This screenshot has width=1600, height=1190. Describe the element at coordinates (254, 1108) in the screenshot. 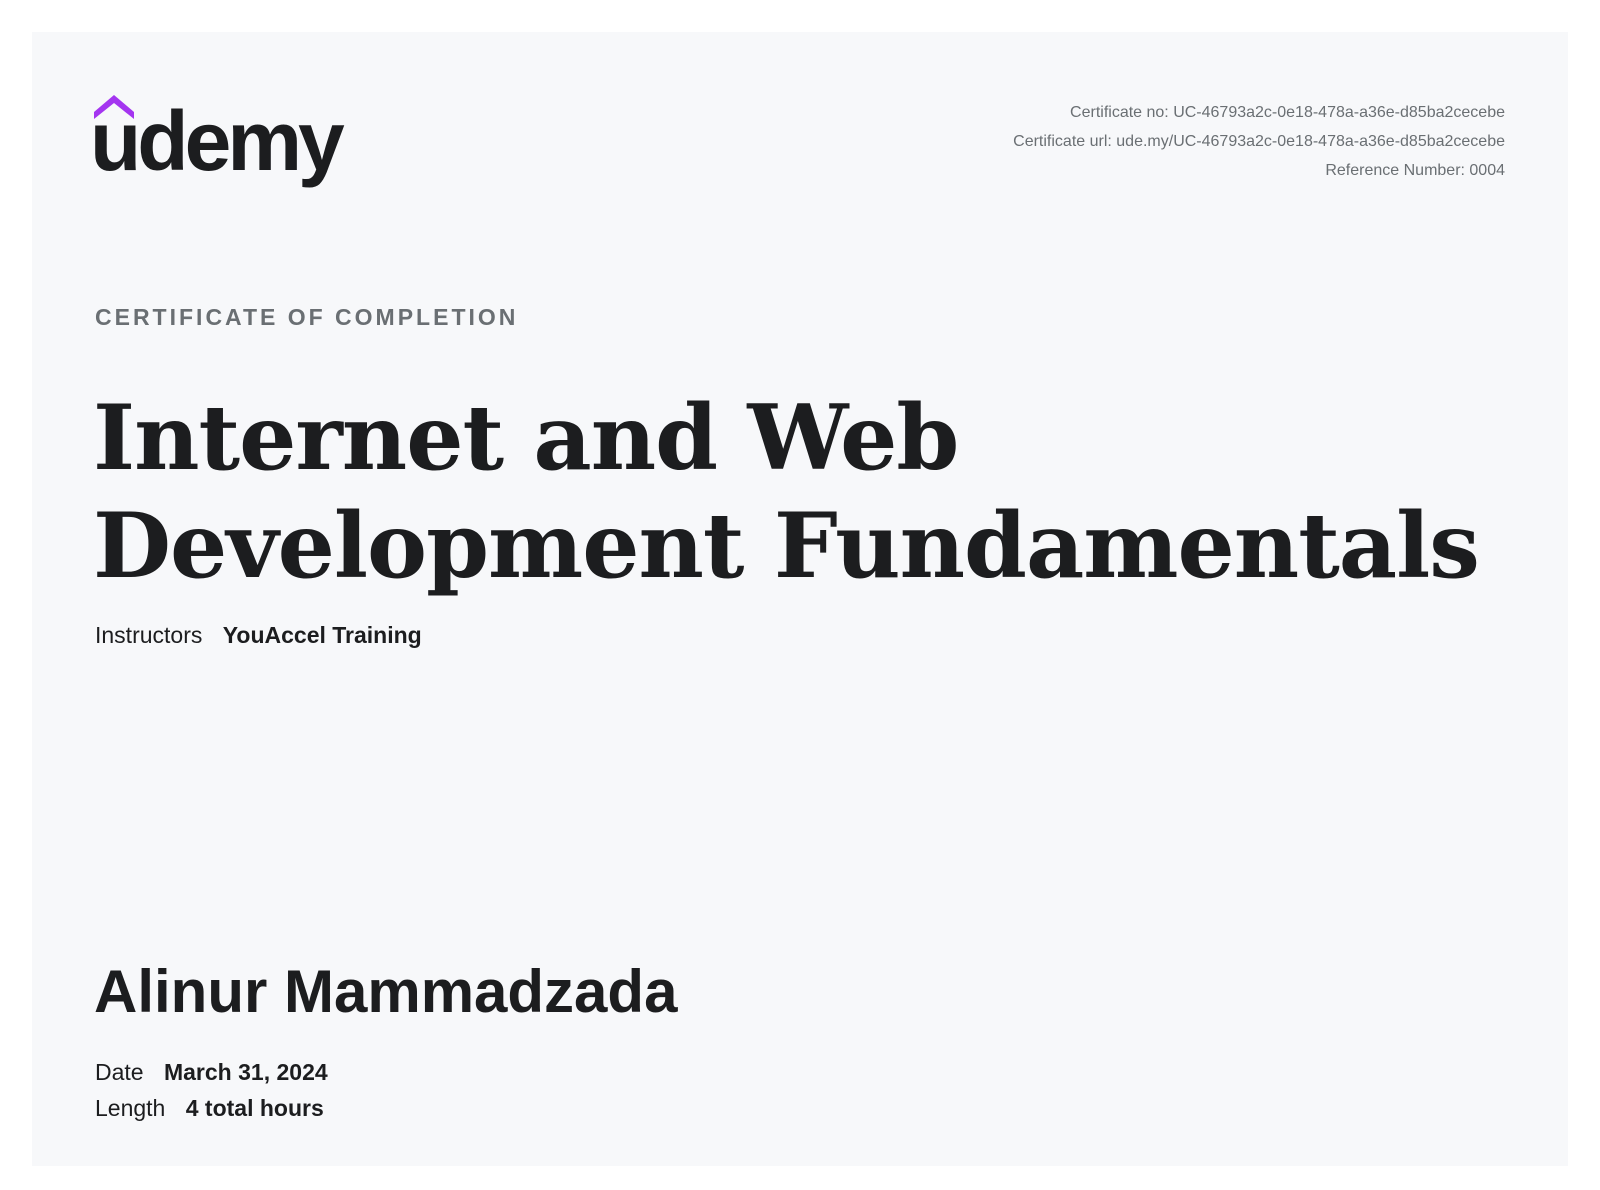

I see `length-value: 4 total hours` at that location.